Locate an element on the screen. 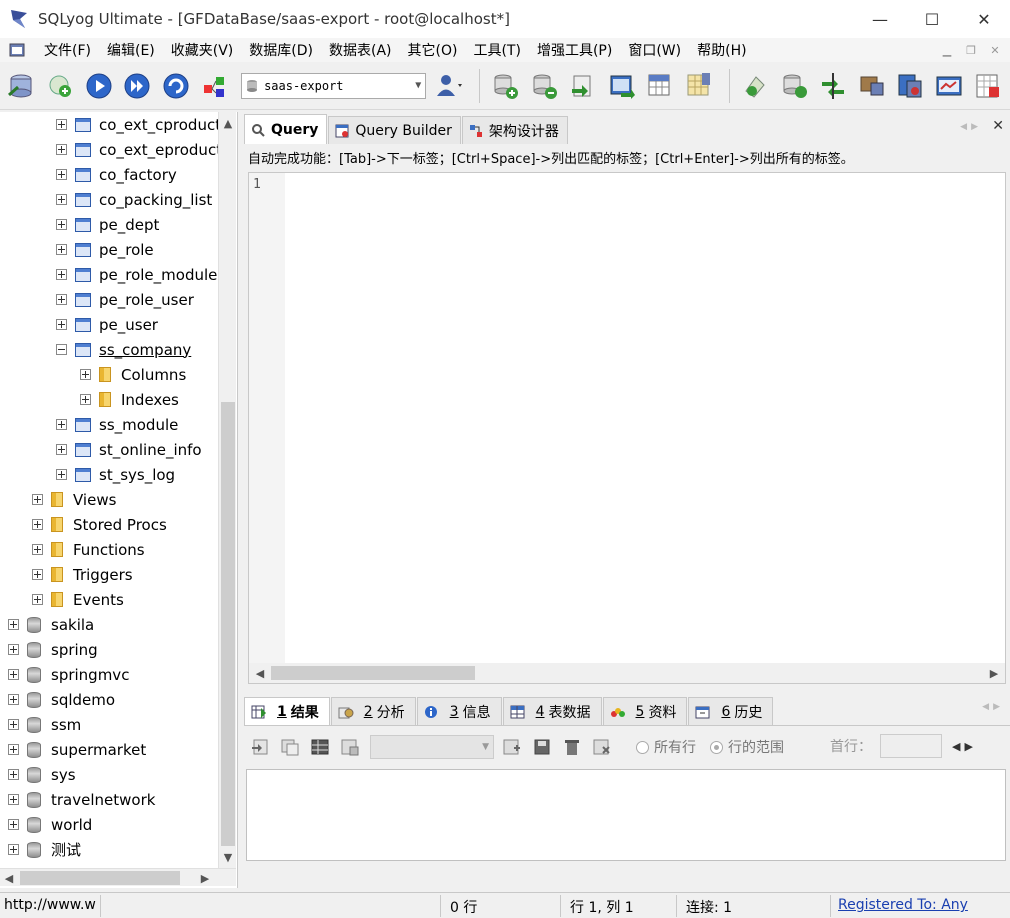 The height and width of the screenshot is (918, 1010). tree-item-sys: sys is located at coordinates (42, 774).